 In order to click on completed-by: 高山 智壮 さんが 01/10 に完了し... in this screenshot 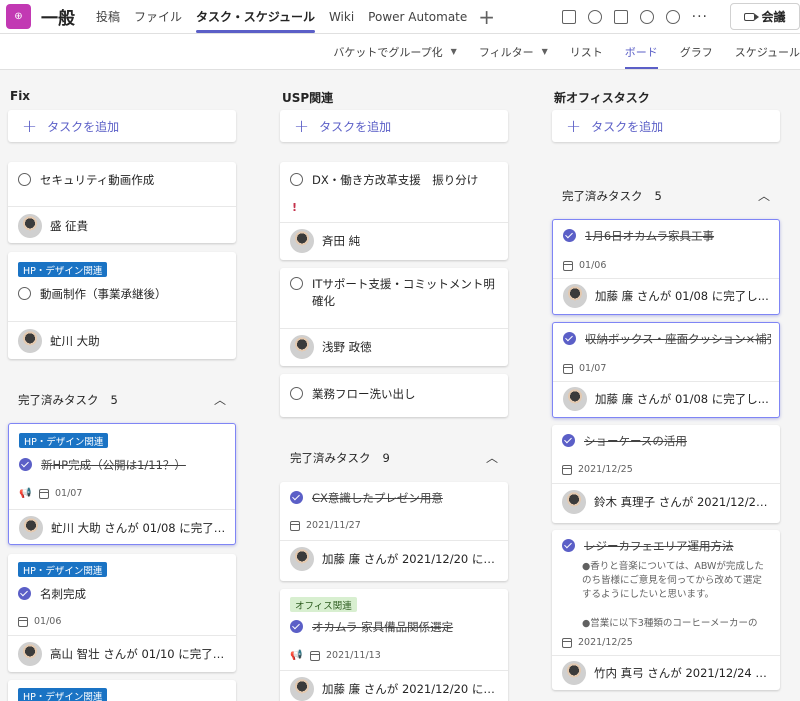, I will do `click(139, 654)`.